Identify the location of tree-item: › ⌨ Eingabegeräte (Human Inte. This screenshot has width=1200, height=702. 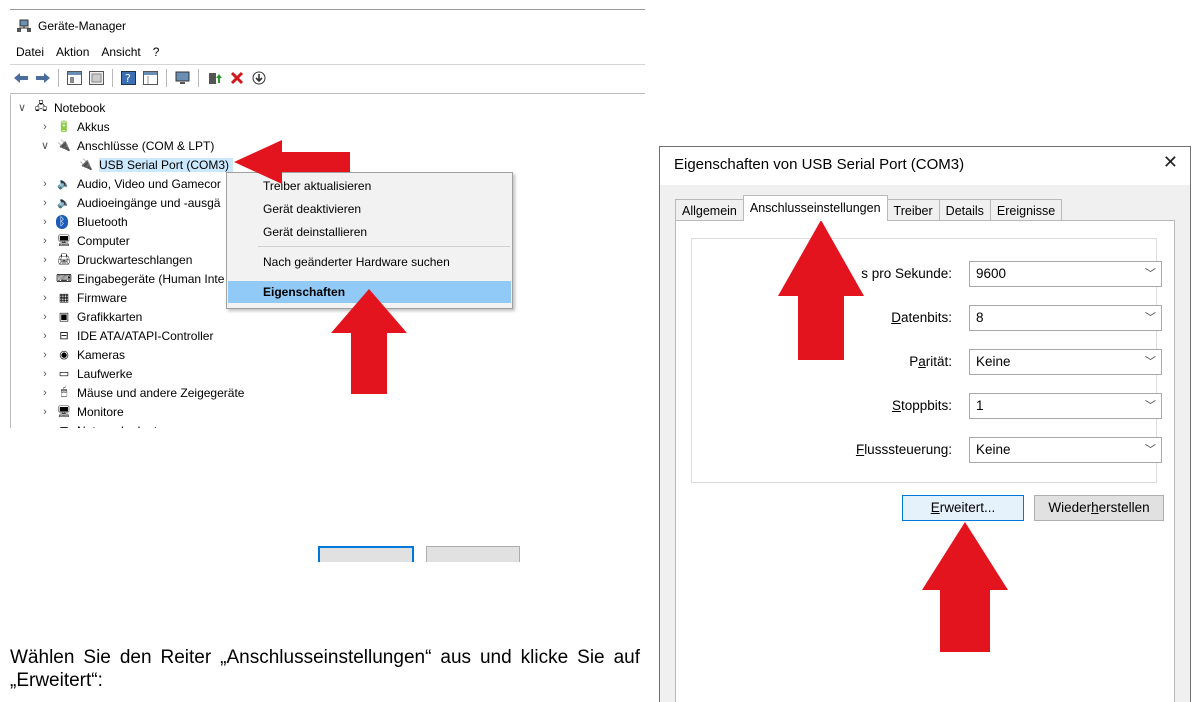
(132, 278).